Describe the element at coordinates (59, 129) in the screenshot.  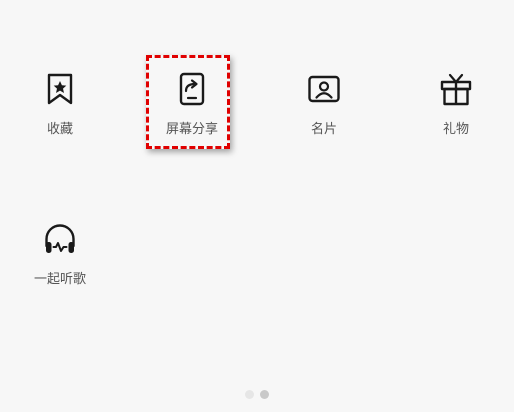
I see `favorite-label: 收藏` at that location.